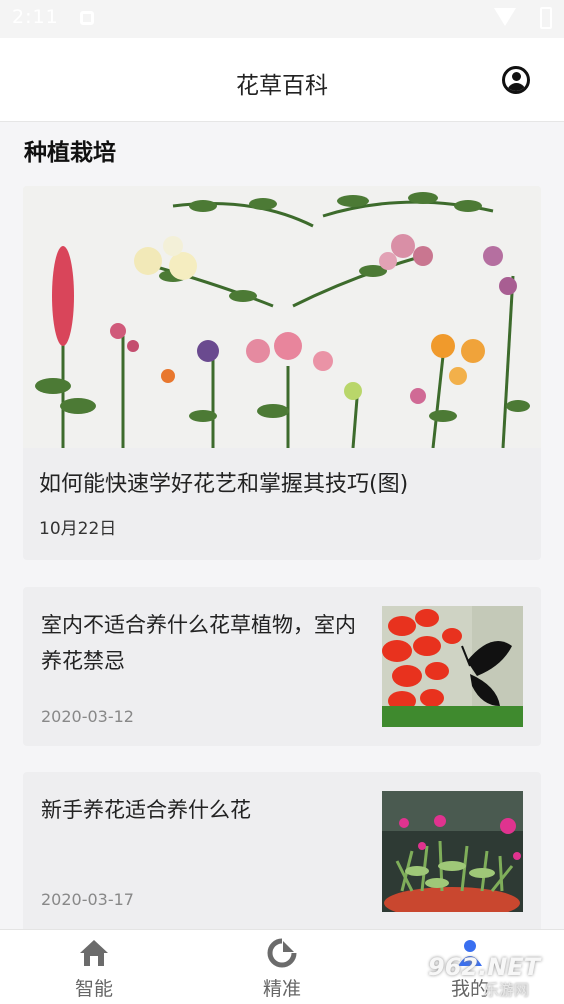 The image size is (564, 1004). Describe the element at coordinates (70, 153) in the screenshot. I see `section-title: 种植栽培` at that location.